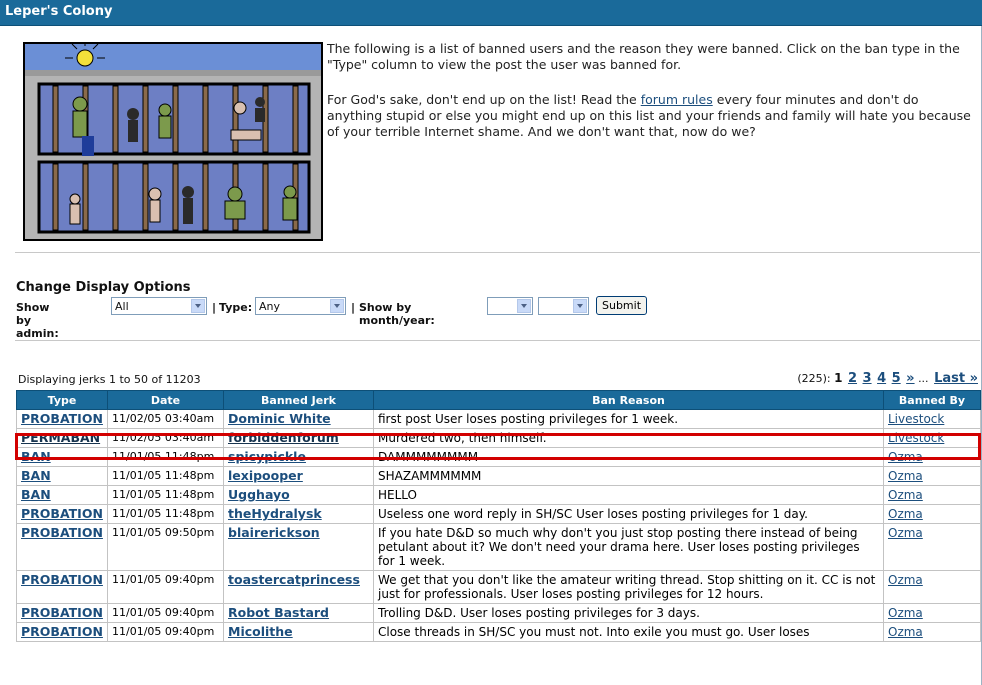 The height and width of the screenshot is (685, 982). What do you see at coordinates (867, 378) in the screenshot?
I see `pagination-page-3: 3` at bounding box center [867, 378].